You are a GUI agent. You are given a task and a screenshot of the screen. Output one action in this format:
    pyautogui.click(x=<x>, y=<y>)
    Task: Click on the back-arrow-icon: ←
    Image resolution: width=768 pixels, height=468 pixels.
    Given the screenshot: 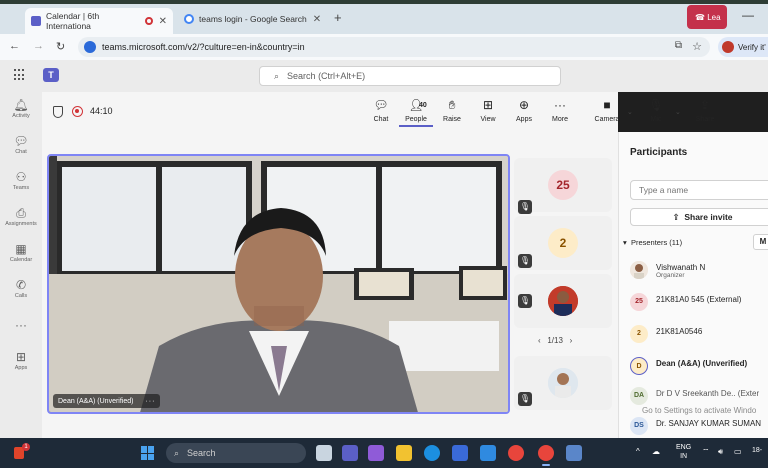 What is the action you would take?
    pyautogui.click(x=14, y=46)
    